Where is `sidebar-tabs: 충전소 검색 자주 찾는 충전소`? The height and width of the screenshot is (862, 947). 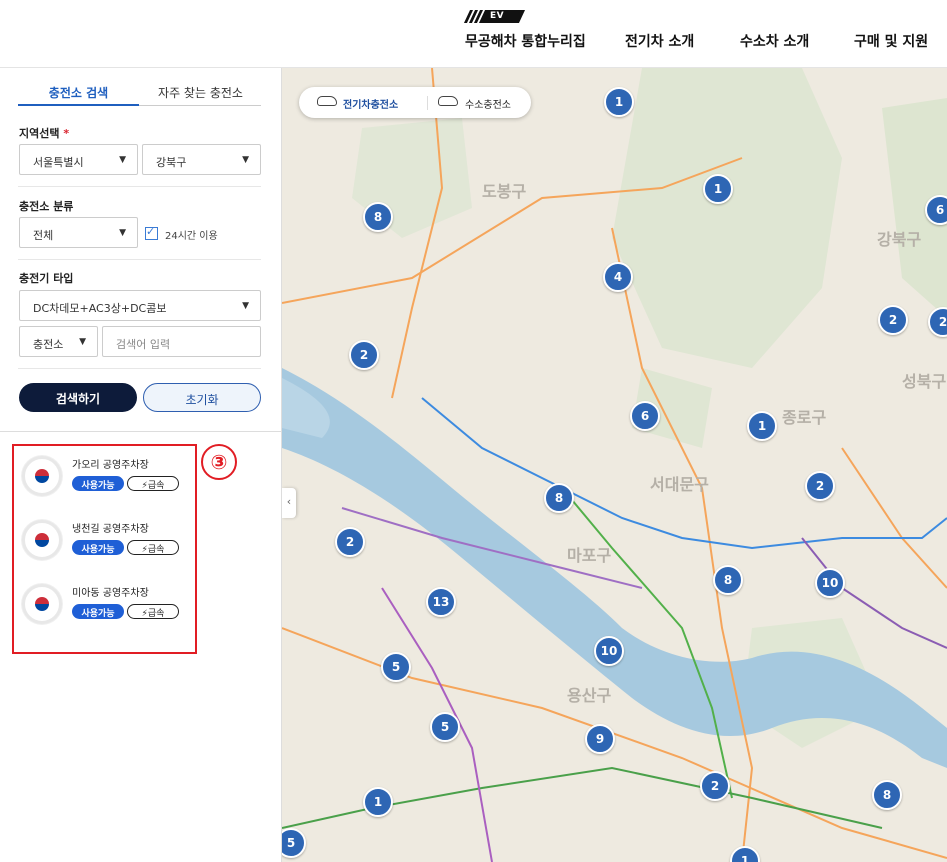 sidebar-tabs: 충전소 검색 자주 찾는 충전소 is located at coordinates (139, 93).